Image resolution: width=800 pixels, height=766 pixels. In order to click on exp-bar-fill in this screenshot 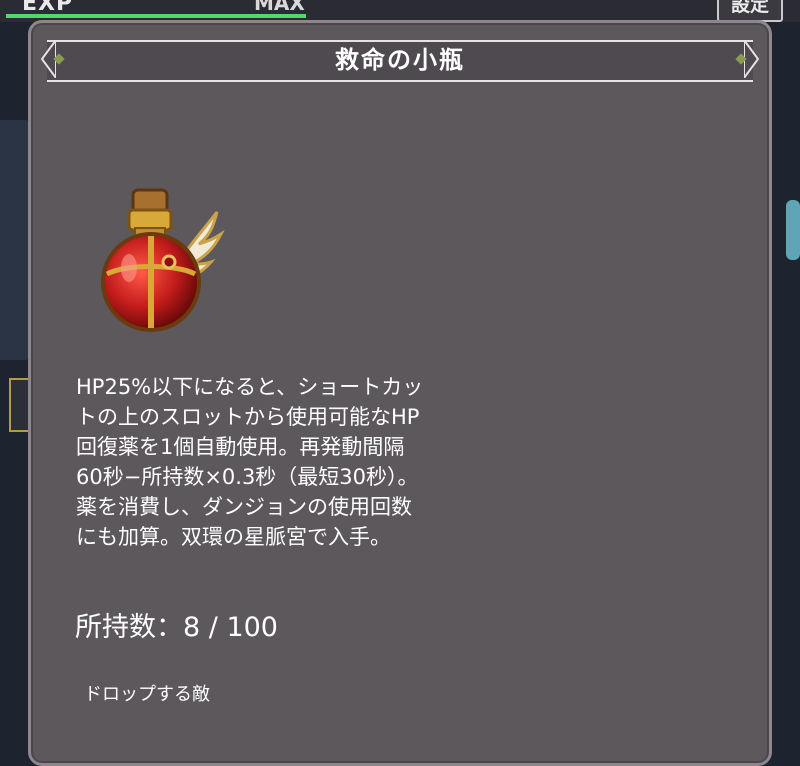, I will do `click(156, 16)`.